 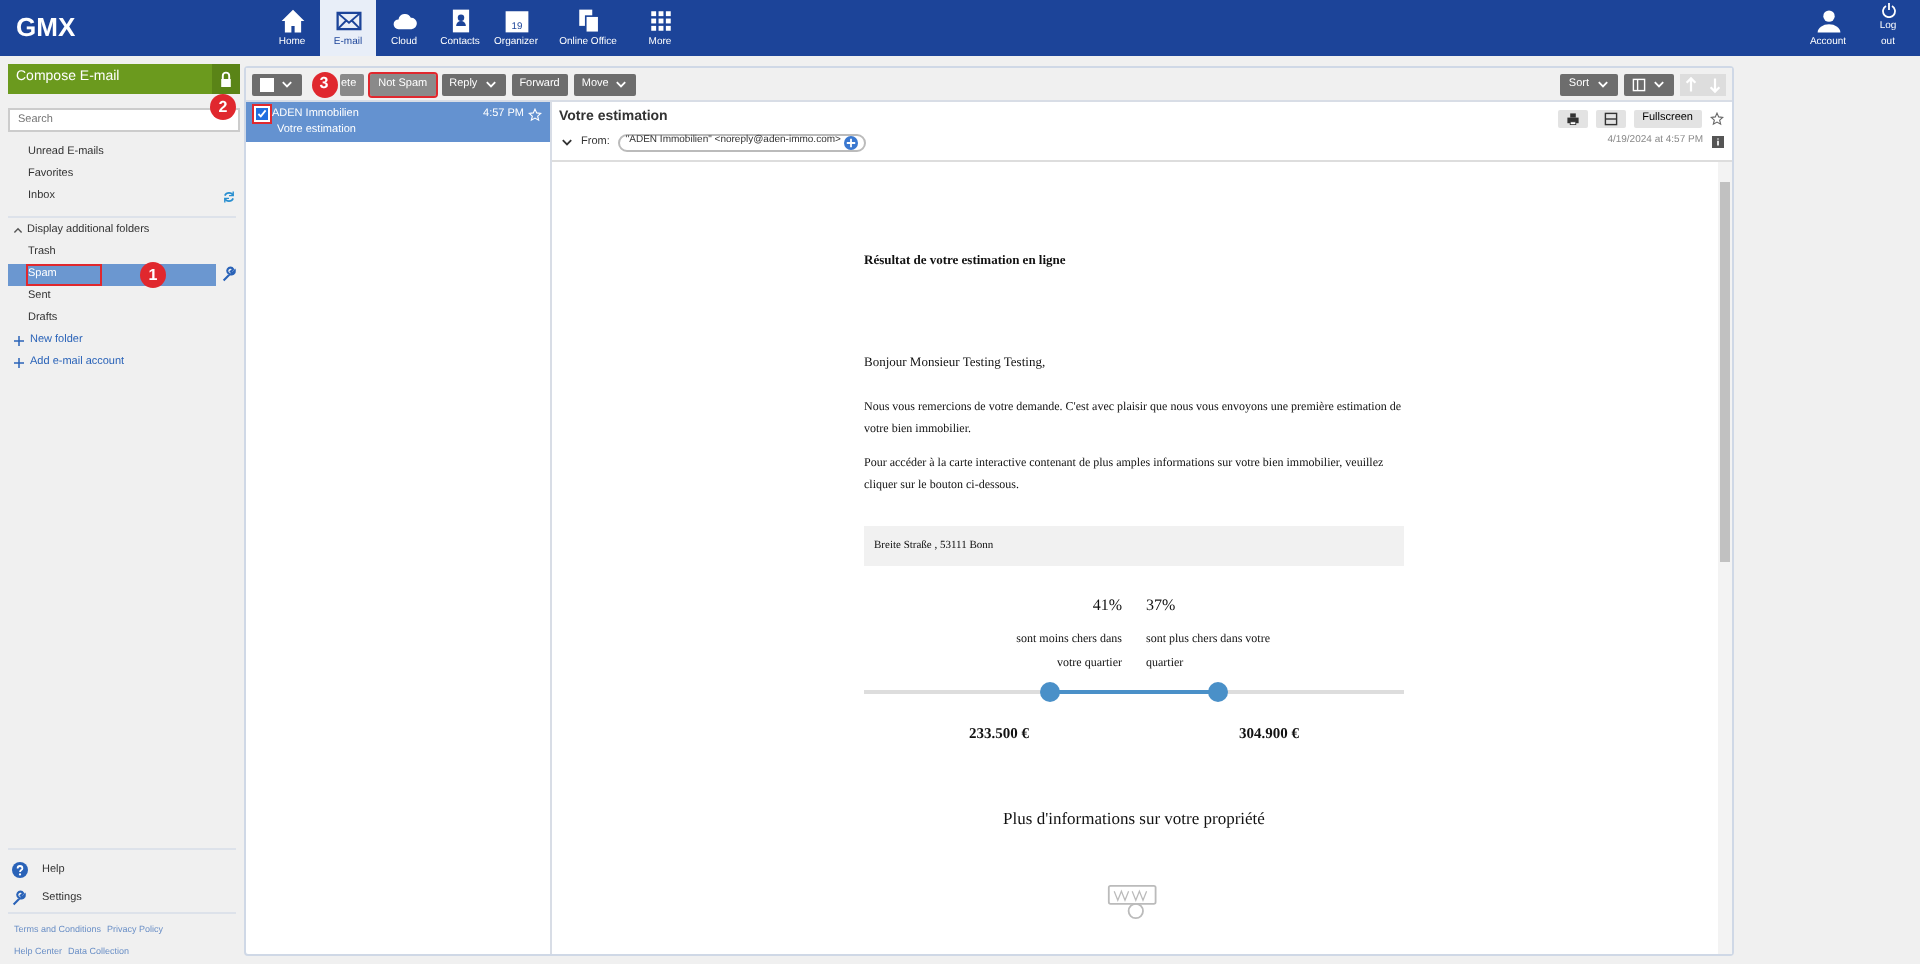 I want to click on person-icon, so click(x=1828, y=20).